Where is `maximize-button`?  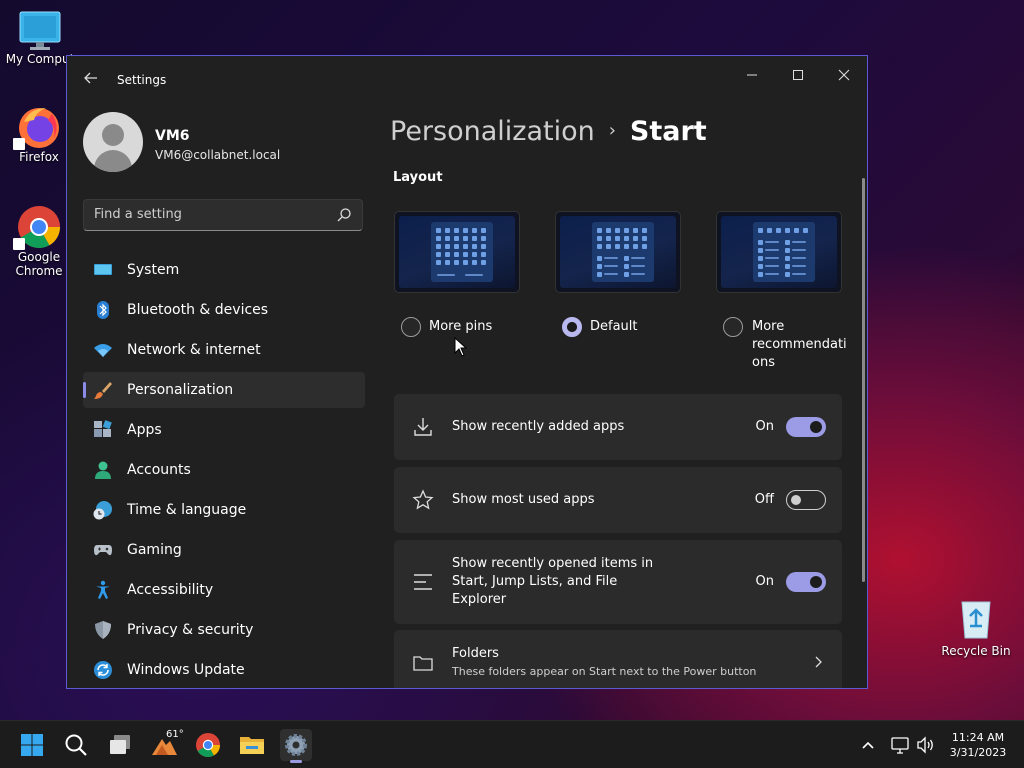 maximize-button is located at coordinates (798, 77).